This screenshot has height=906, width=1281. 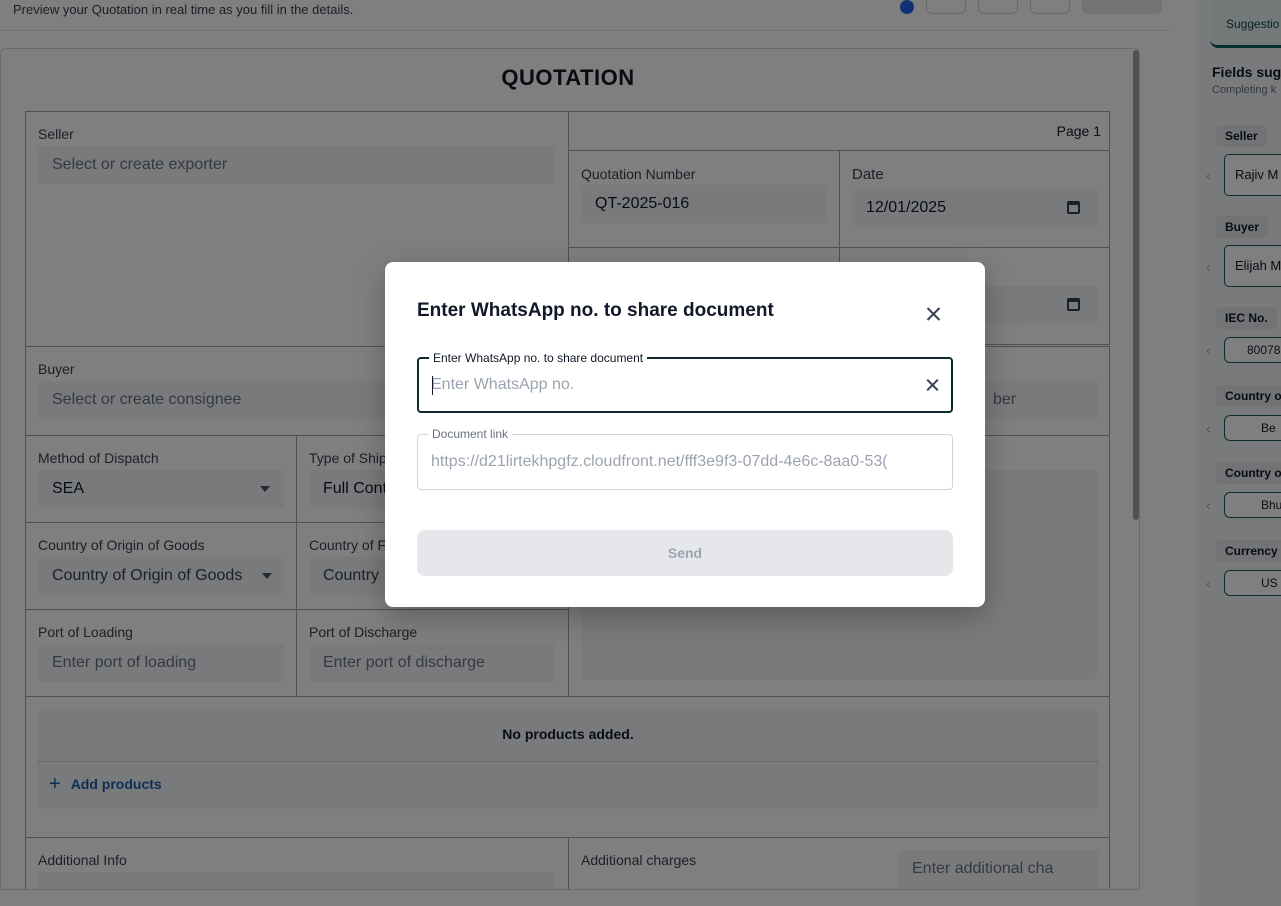 What do you see at coordinates (933, 314) in the screenshot?
I see `close-button` at bounding box center [933, 314].